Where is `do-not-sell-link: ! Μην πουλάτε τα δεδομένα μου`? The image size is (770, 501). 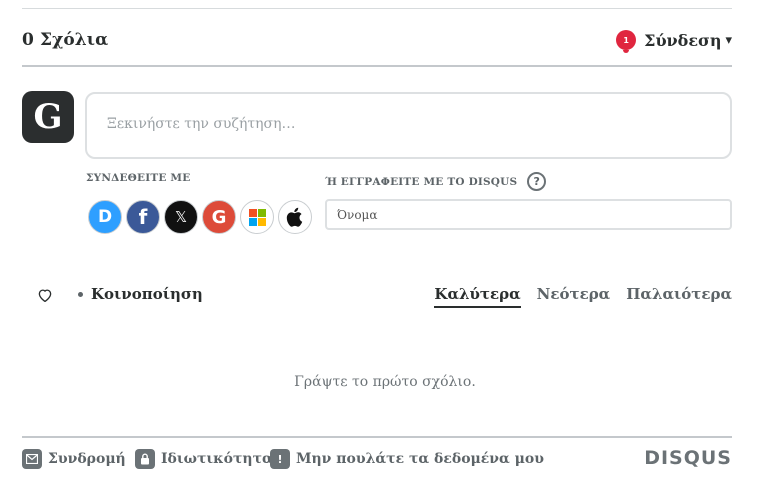
do-not-sell-link: ! Μην πουλάτε τα δεδομένα μου is located at coordinates (407, 459).